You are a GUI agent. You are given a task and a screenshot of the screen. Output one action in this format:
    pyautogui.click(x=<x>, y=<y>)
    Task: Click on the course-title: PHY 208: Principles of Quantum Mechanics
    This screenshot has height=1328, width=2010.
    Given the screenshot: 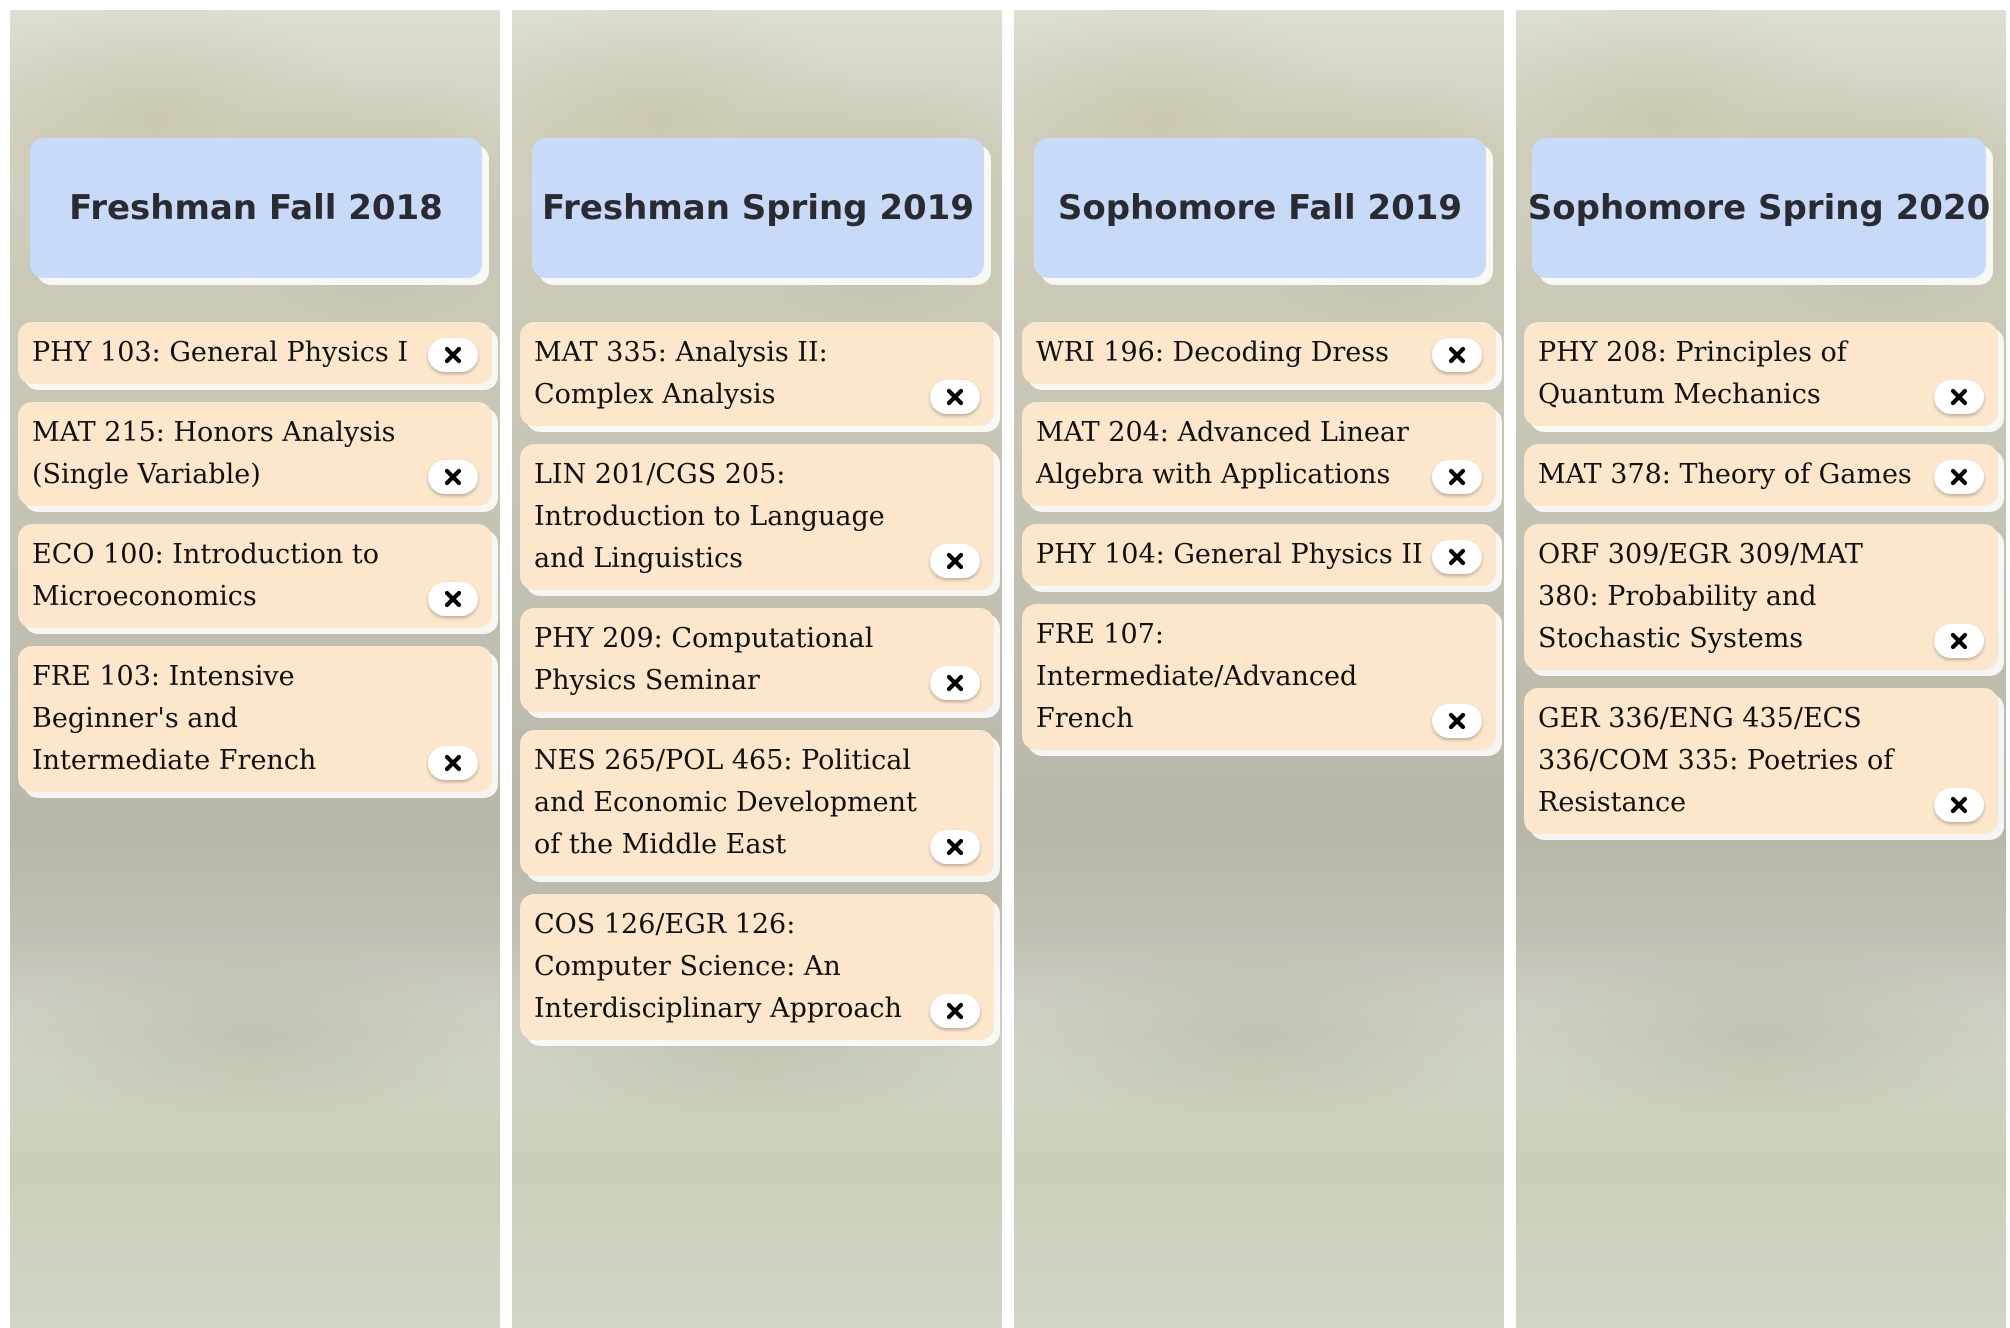 What is the action you would take?
    pyautogui.click(x=1692, y=373)
    